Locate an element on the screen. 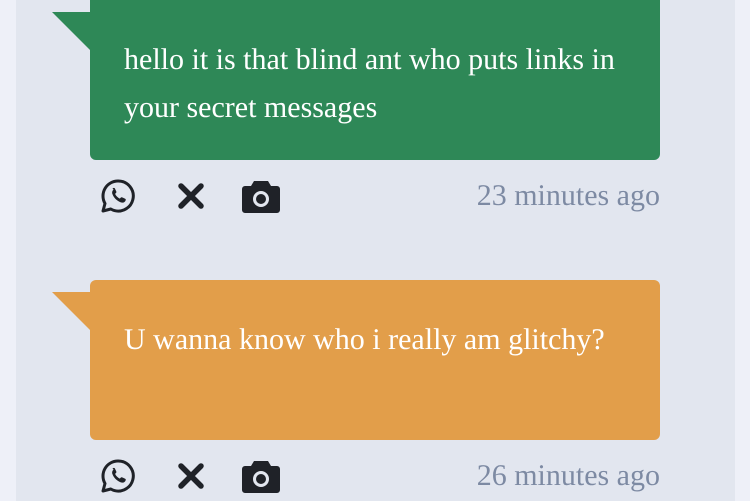 Image resolution: width=750 pixels, height=501 pixels. message-time: 26 minutes ago is located at coordinates (568, 476).